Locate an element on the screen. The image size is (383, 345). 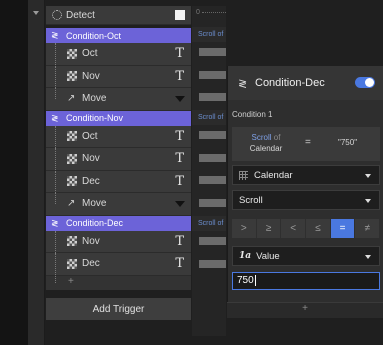
expr-operator: = is located at coordinates (308, 142).